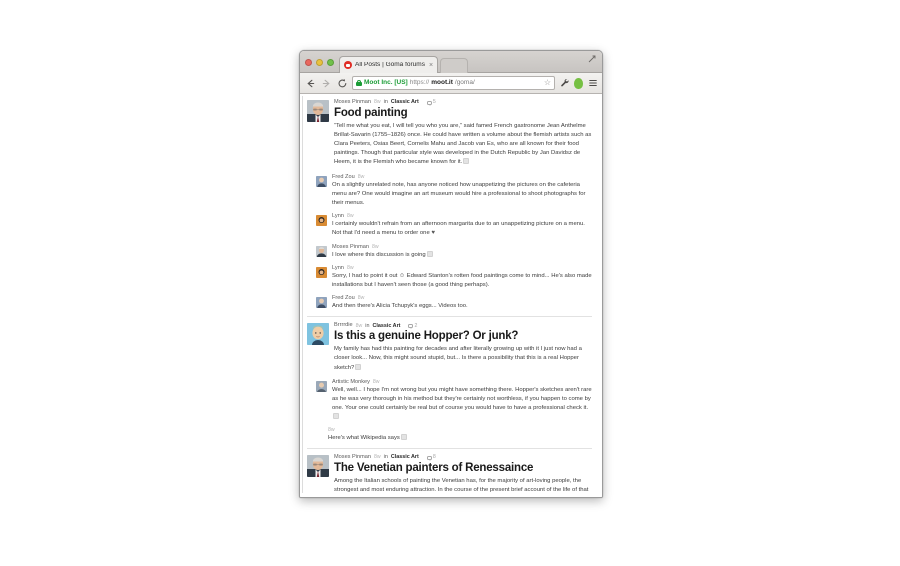 The width and height of the screenshot is (900, 566). I want to click on comment-count-badge: 8, so click(431, 457).